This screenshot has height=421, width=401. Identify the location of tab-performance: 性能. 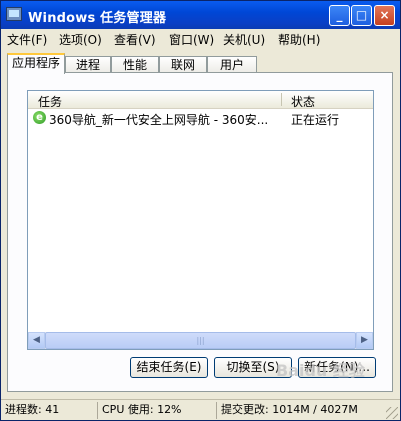
(135, 64).